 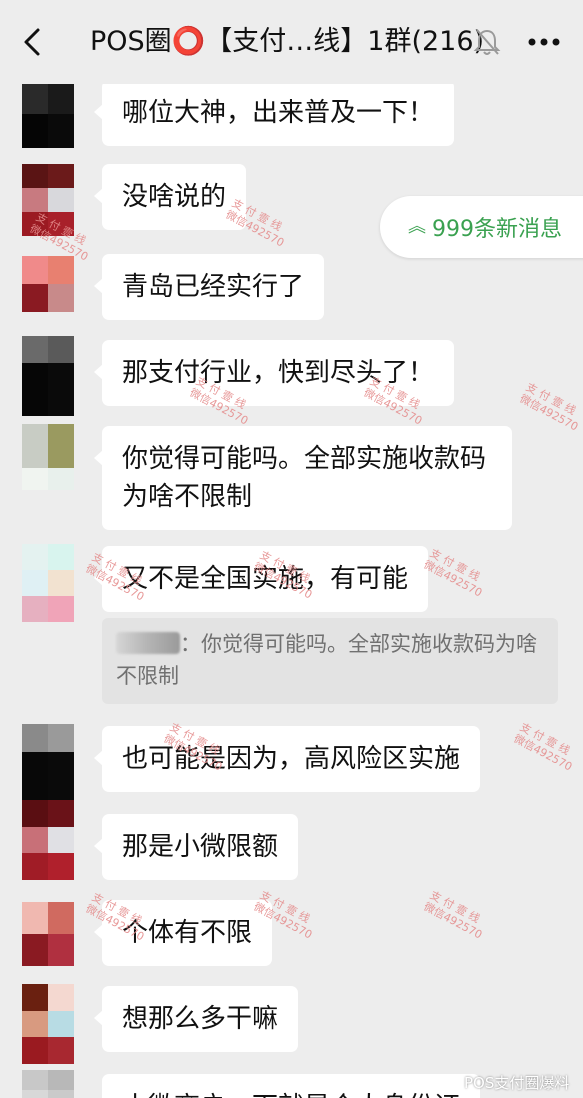 I want to click on chat-title: POS圈⭕【支付…线】1群(216), so click(x=287, y=41).